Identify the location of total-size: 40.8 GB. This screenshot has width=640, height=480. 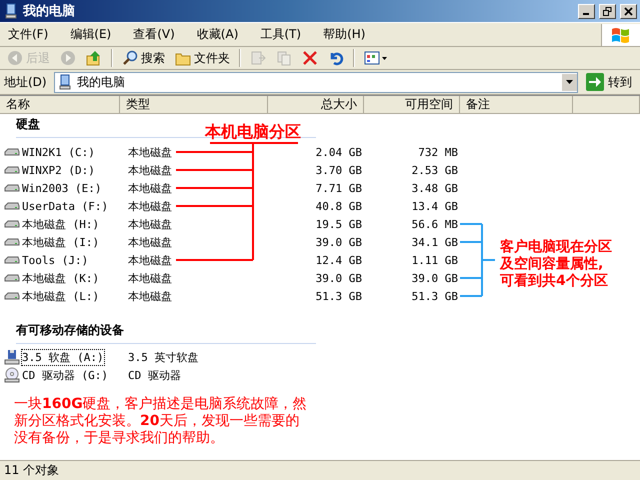
(338, 206).